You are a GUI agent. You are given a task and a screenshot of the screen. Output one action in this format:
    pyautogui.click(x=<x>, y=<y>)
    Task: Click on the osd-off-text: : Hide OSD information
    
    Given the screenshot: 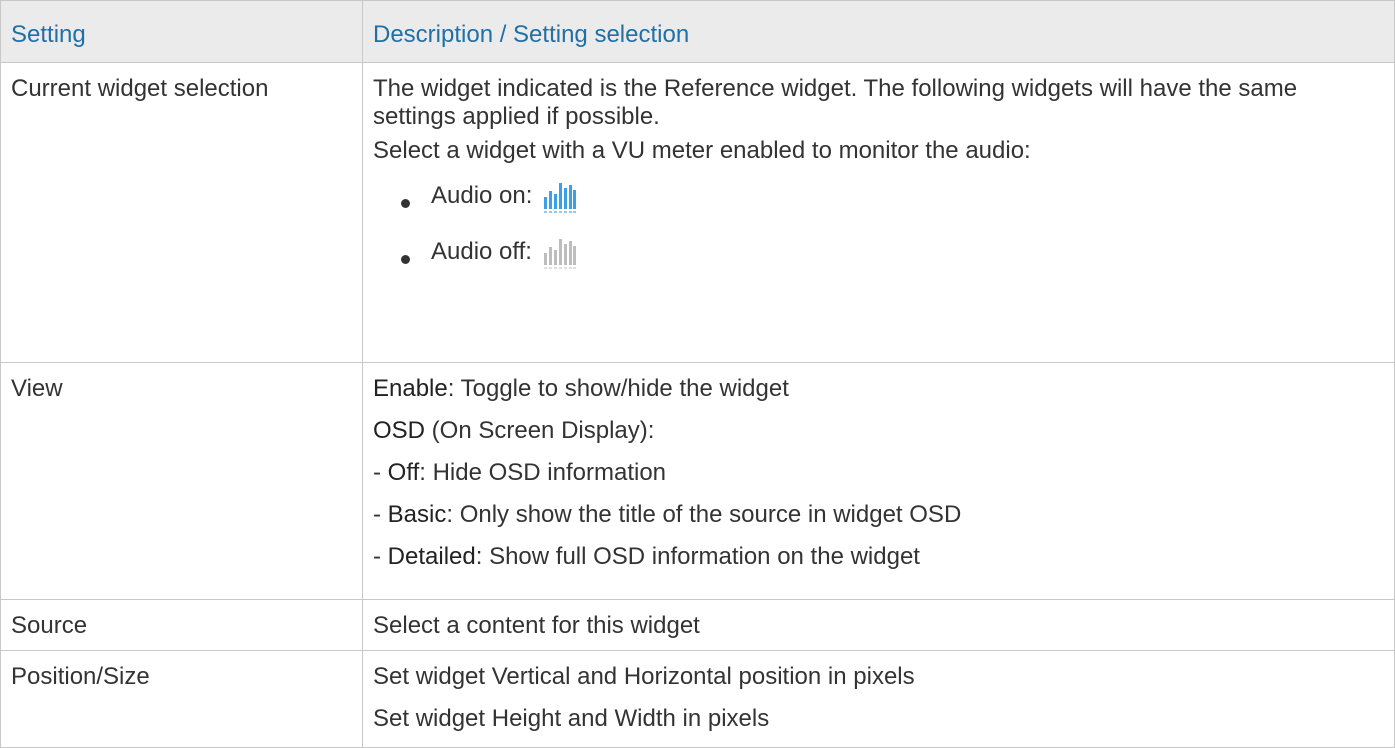 What is the action you would take?
    pyautogui.click(x=543, y=472)
    